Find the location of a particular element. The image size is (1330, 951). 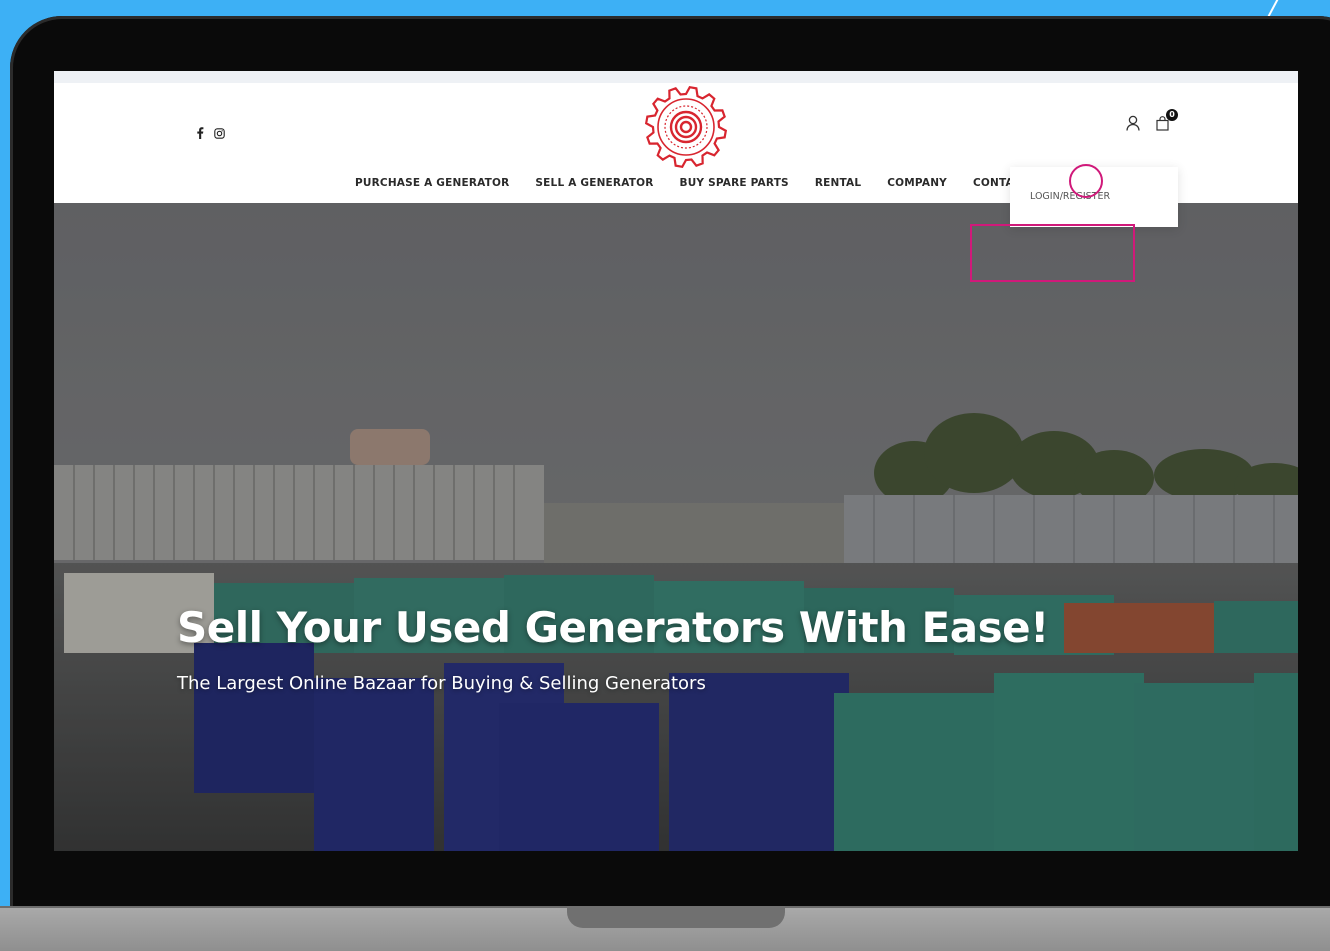

nav-item-sell: SELL A GENERATOR is located at coordinates (594, 183).